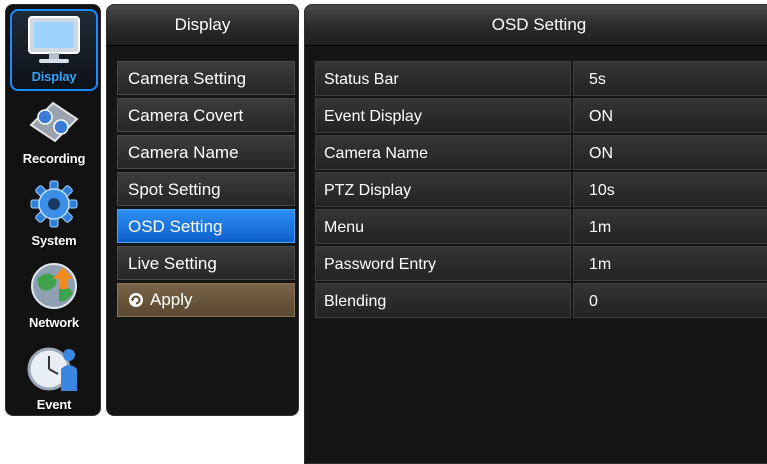 The height and width of the screenshot is (464, 767). I want to click on setting-label: Camera Name, so click(443, 152).